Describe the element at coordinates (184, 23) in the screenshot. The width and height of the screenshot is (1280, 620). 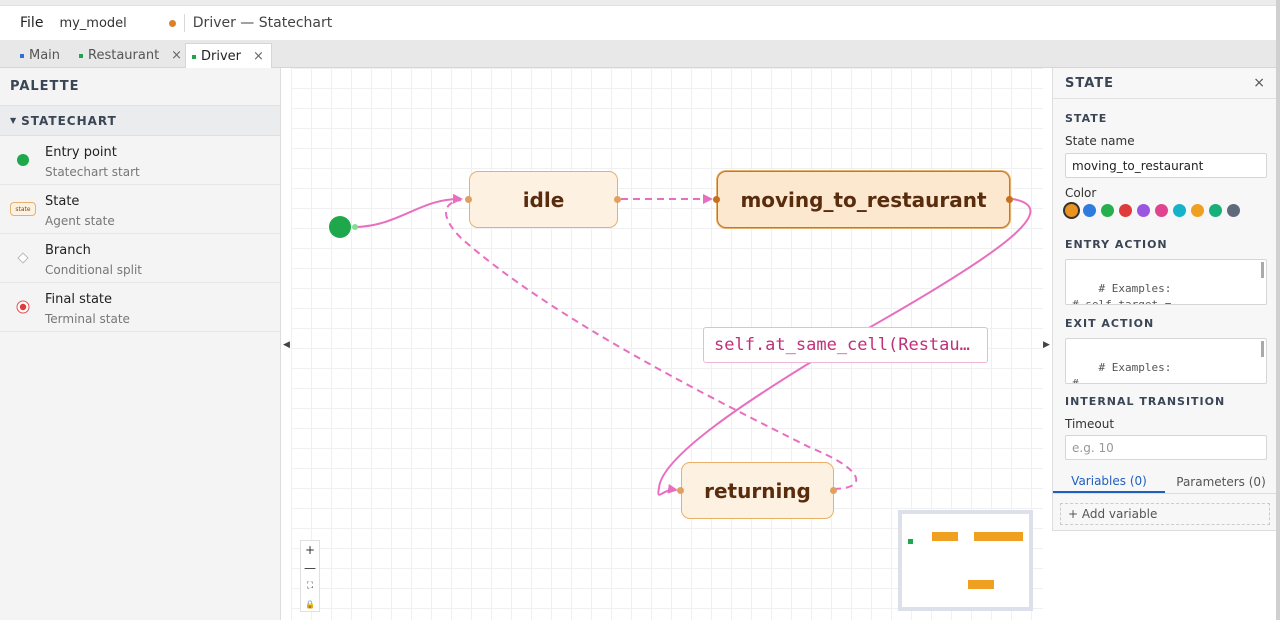
I see `menubar-divider` at that location.